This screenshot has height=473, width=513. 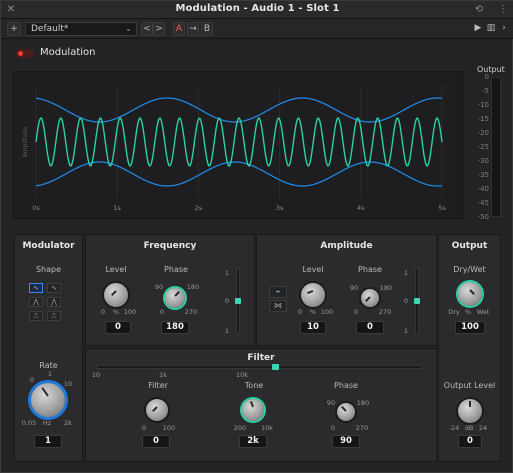 I want to click on window-title: Modulation - Audio 1 - Slot 1, so click(x=257, y=8).